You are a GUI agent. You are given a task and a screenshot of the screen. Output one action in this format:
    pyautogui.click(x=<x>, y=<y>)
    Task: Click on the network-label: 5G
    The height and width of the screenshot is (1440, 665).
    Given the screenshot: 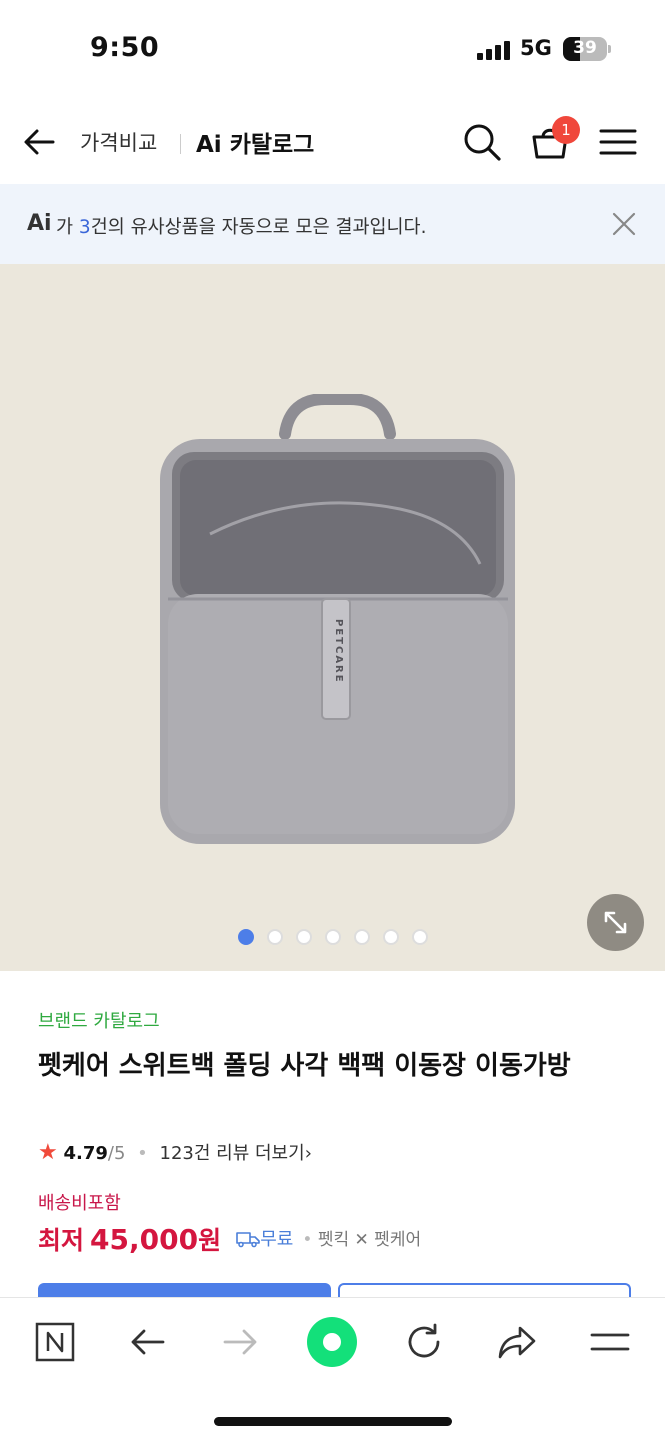 What is the action you would take?
    pyautogui.click(x=536, y=48)
    